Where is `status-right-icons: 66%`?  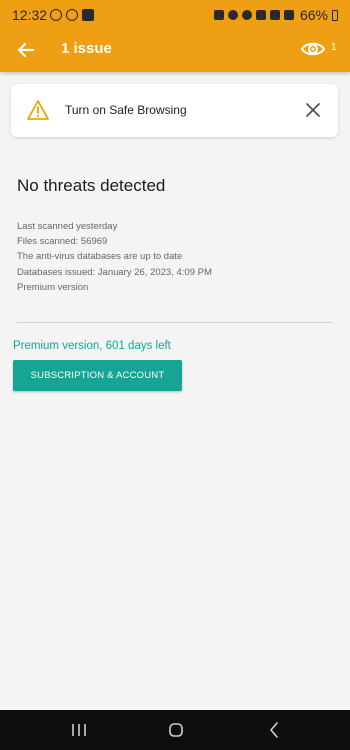 status-right-icons: 66% is located at coordinates (275, 15).